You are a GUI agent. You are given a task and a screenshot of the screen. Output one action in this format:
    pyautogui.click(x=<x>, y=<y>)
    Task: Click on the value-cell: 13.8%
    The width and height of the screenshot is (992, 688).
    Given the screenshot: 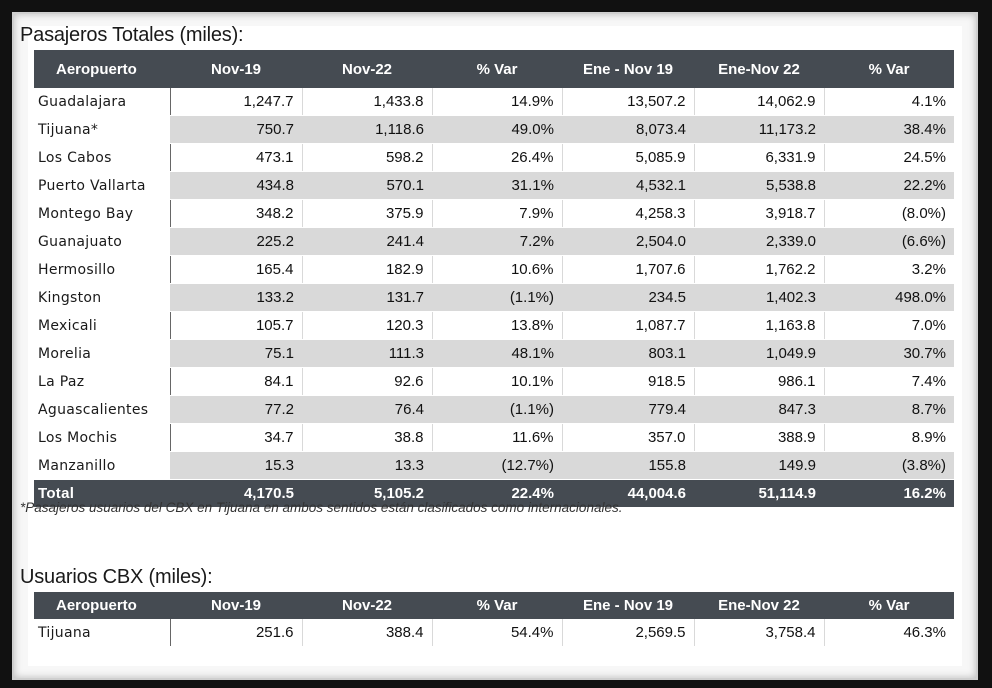 What is the action you would take?
    pyautogui.click(x=496, y=325)
    